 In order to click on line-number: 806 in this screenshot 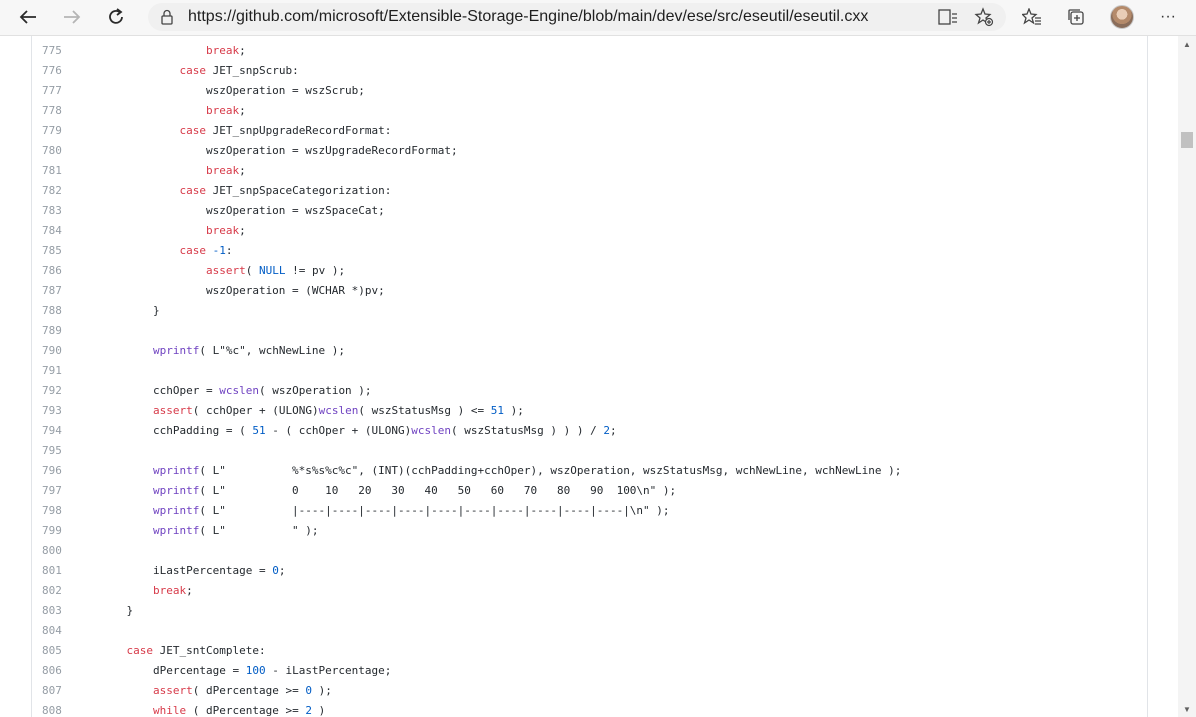, I will do `click(58, 671)`.